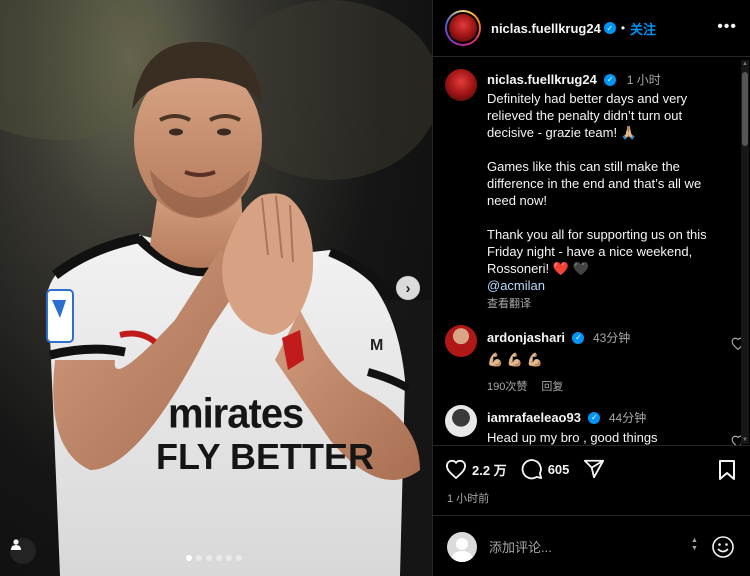  Describe the element at coordinates (461, 85) in the screenshot. I see `caption-avatar` at that location.